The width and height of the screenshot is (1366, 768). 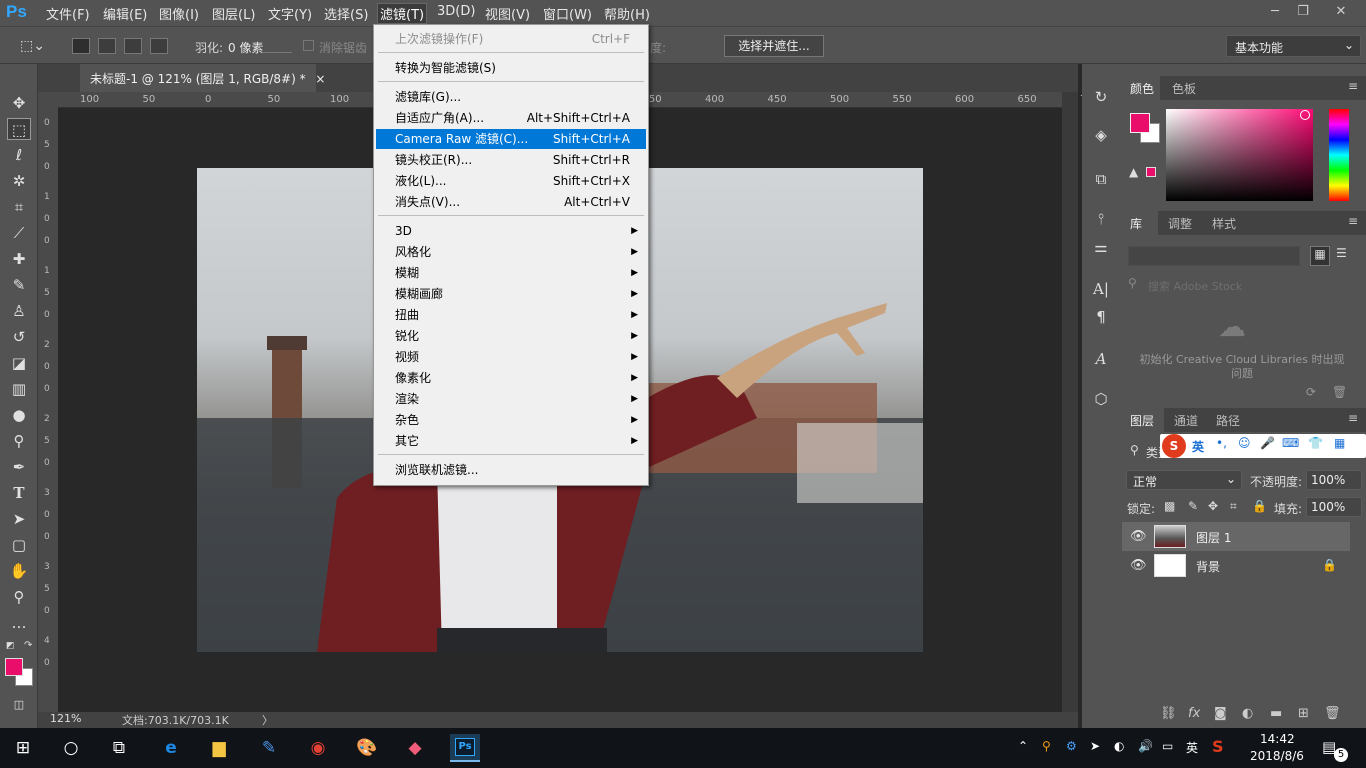 I want to click on app-pen-icon: ✎, so click(x=269, y=748).